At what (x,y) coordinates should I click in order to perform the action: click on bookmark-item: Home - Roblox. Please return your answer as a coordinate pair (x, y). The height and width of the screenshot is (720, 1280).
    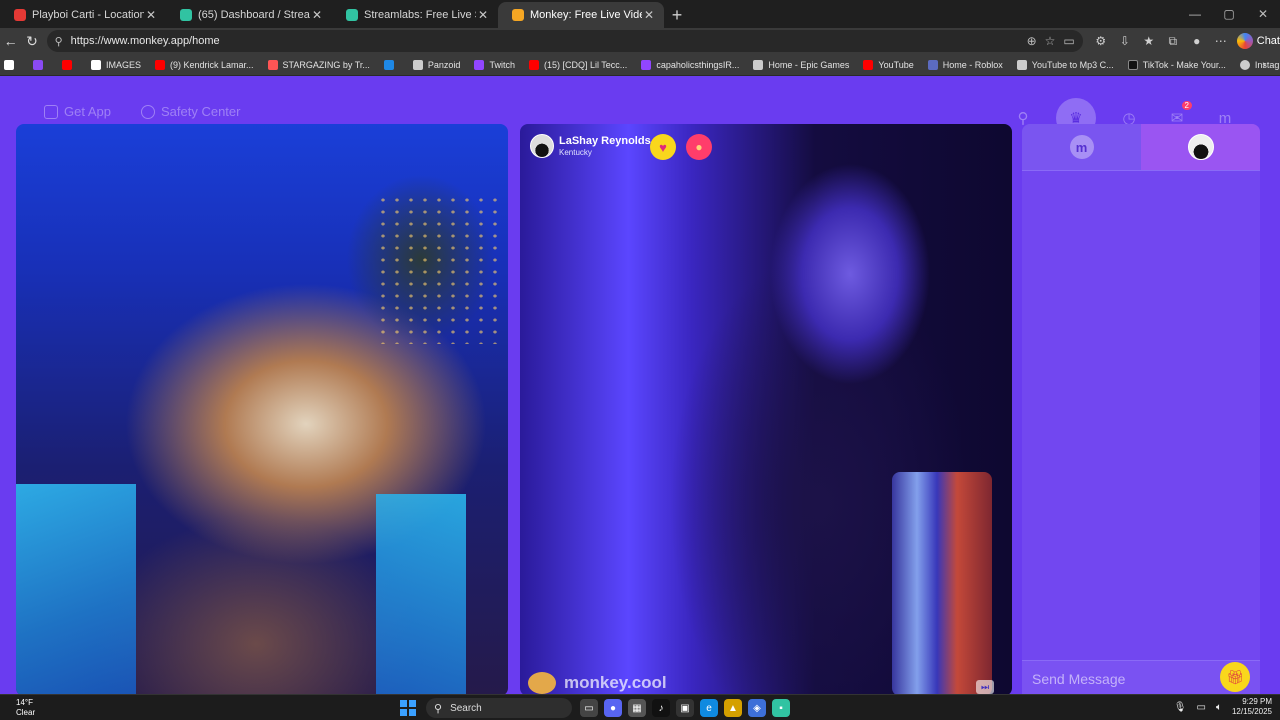
    Looking at the image, I should click on (965, 64).